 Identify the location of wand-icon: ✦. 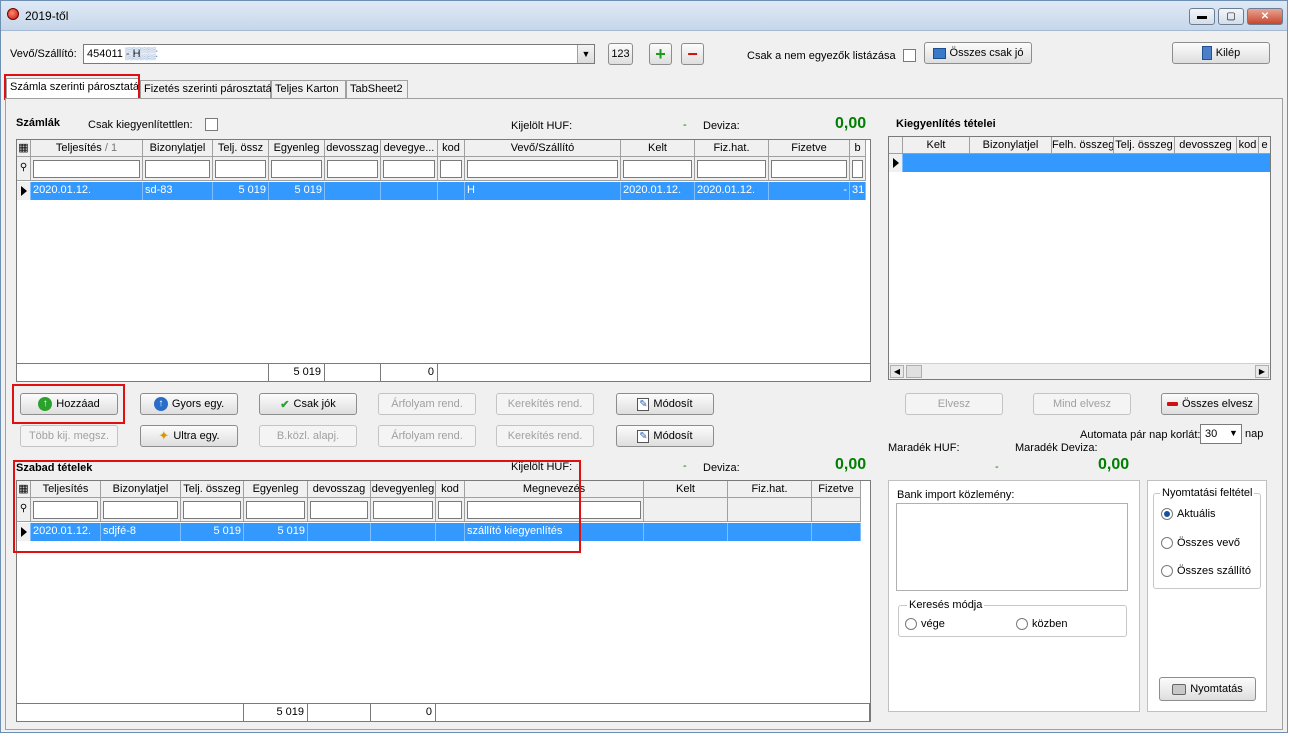
(164, 435).